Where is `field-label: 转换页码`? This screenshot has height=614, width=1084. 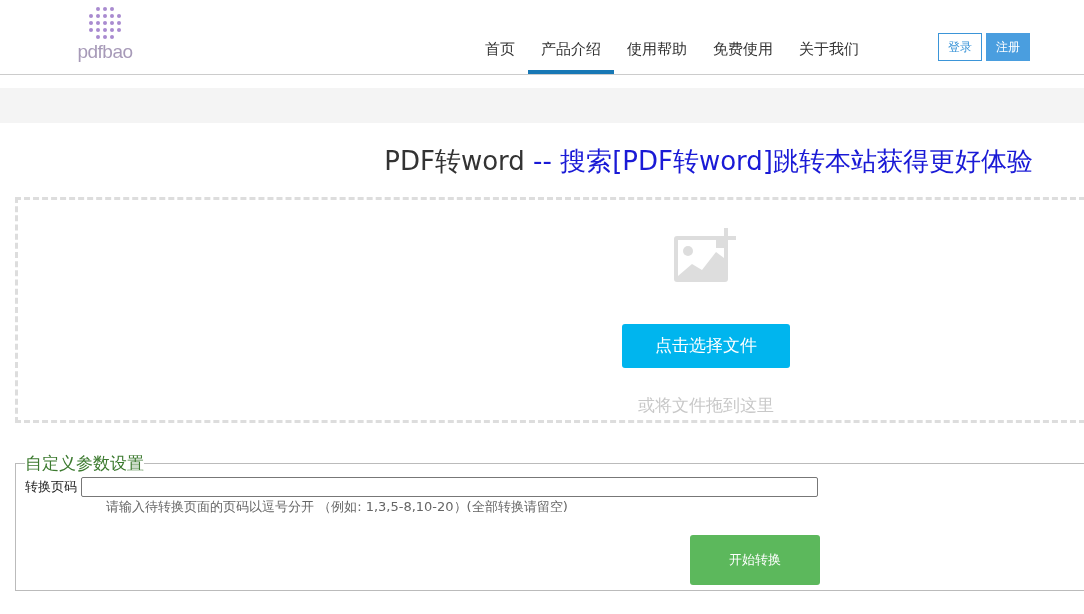 field-label: 转换页码 is located at coordinates (51, 487).